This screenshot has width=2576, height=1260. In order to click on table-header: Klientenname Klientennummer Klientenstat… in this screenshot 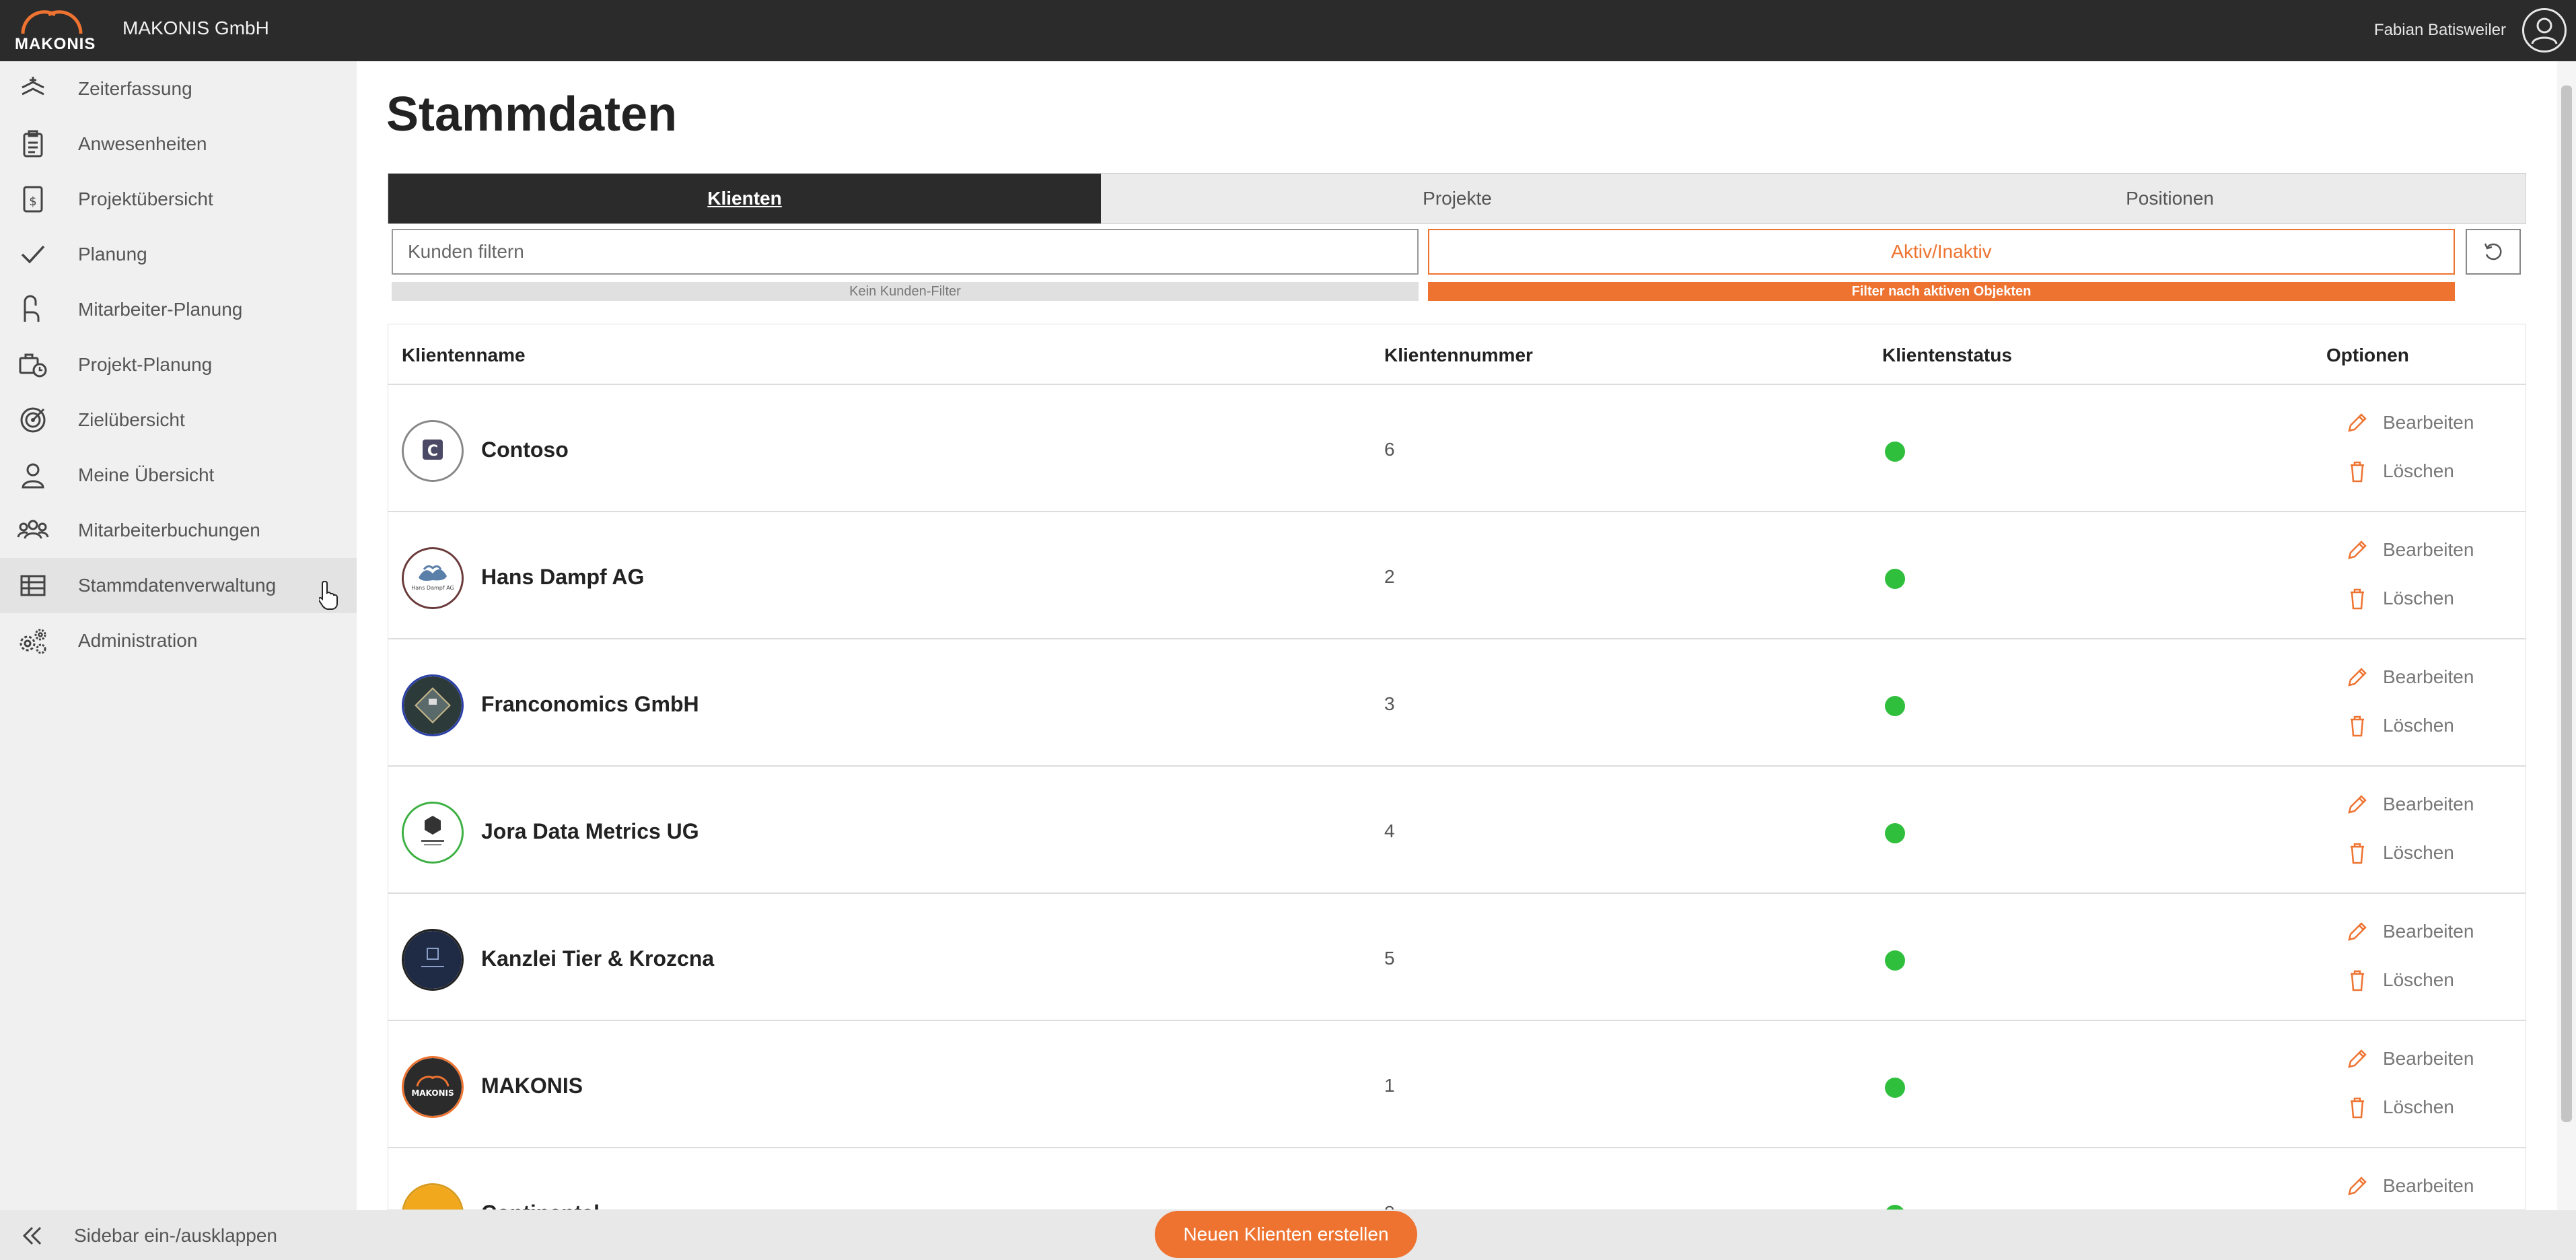, I will do `click(1457, 355)`.